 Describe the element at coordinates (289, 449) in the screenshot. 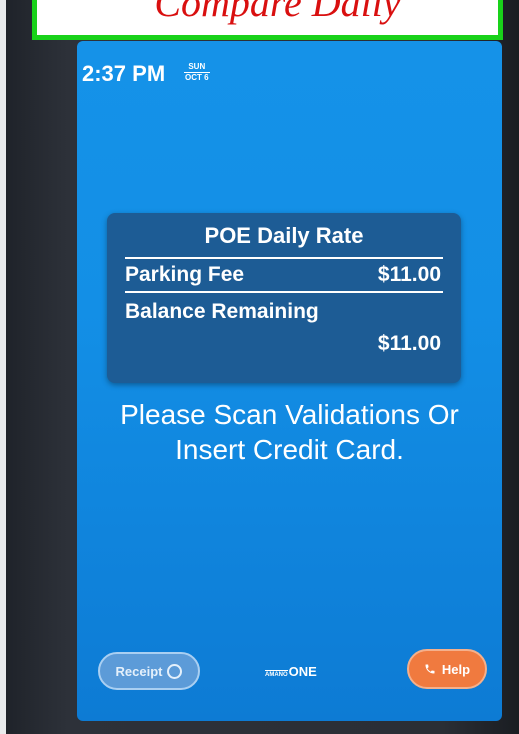

I see `prompt-line-2: Insert Credit Card.` at that location.